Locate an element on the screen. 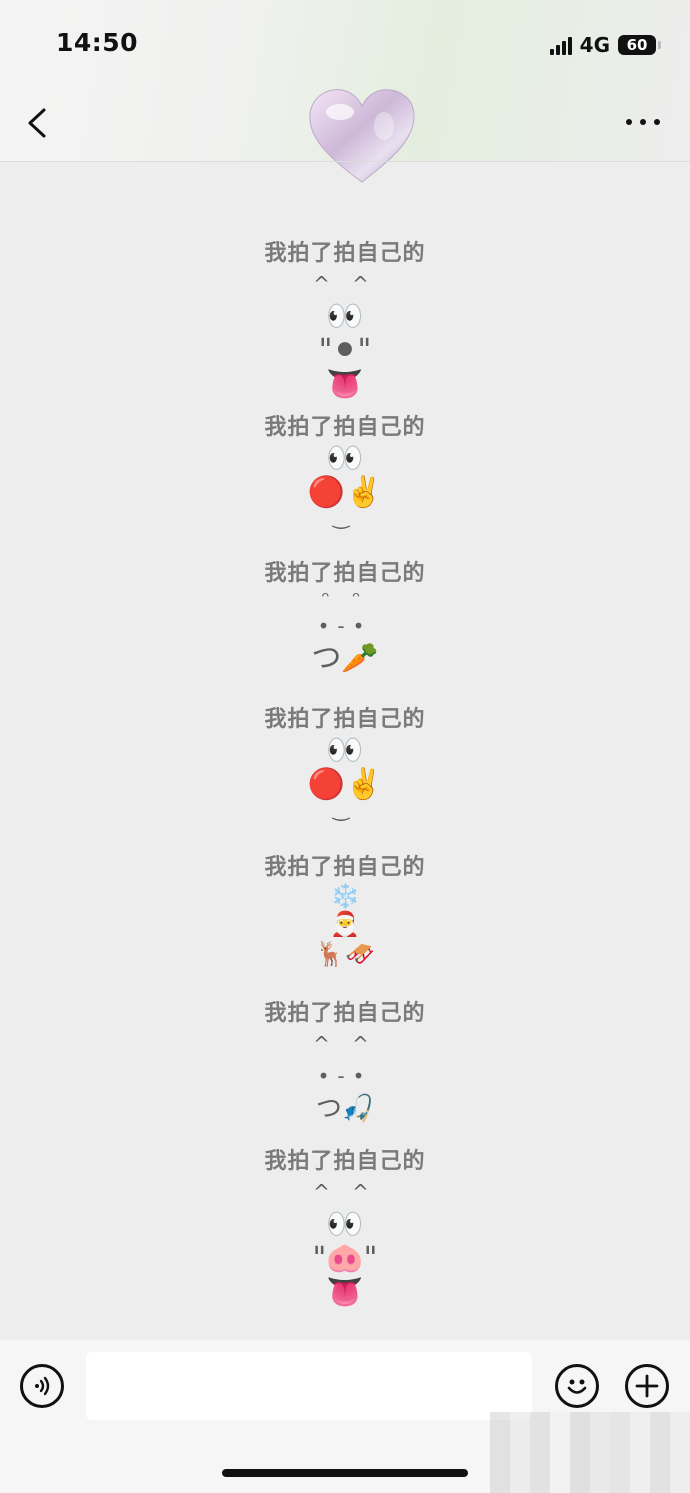 This screenshot has height=1493, width=690. home-indicator is located at coordinates (345, 1473).